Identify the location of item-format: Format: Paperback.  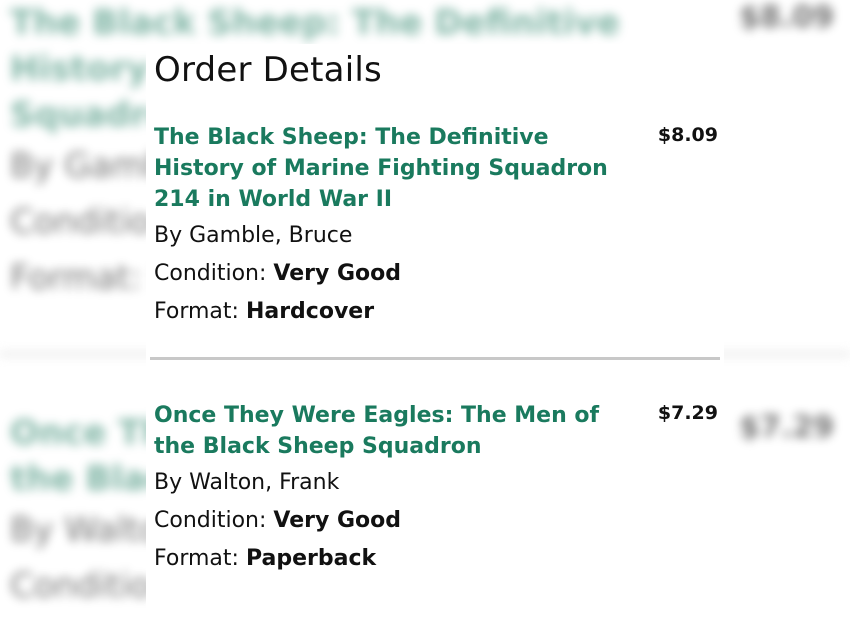
(437, 559).